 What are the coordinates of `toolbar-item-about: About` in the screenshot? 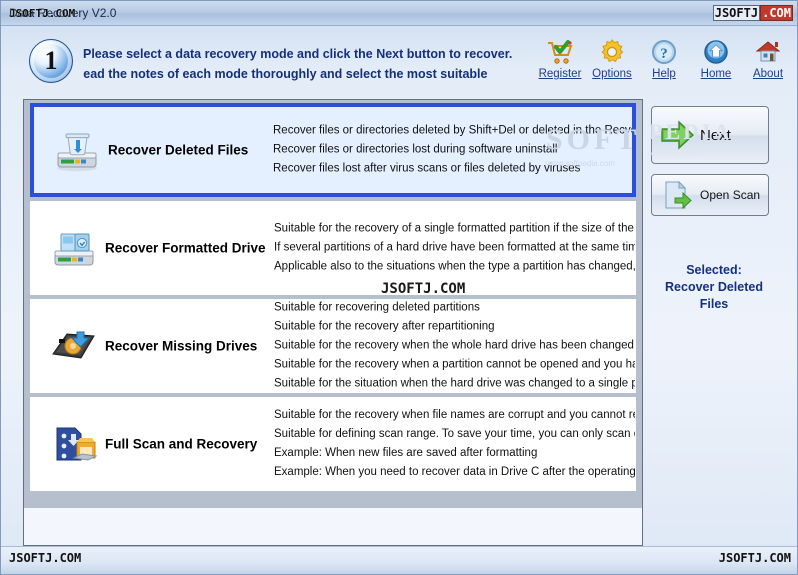 It's located at (768, 58).